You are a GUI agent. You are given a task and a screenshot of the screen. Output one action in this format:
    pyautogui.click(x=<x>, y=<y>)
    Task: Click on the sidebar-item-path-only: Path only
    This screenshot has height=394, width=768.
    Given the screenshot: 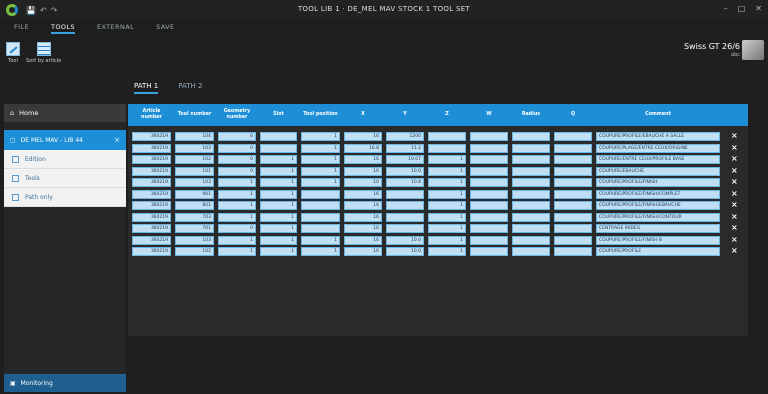 What is the action you would take?
    pyautogui.click(x=65, y=197)
    